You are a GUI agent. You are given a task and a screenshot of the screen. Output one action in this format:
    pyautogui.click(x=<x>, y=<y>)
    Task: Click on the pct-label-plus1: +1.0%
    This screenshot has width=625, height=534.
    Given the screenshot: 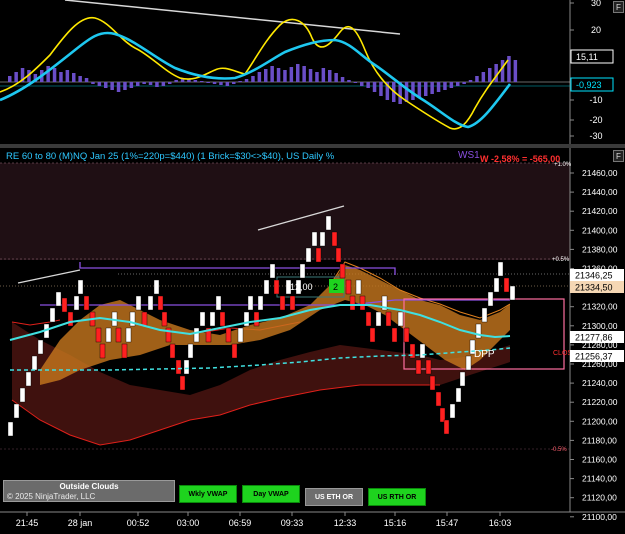 What is the action you would take?
    pyautogui.click(x=563, y=165)
    